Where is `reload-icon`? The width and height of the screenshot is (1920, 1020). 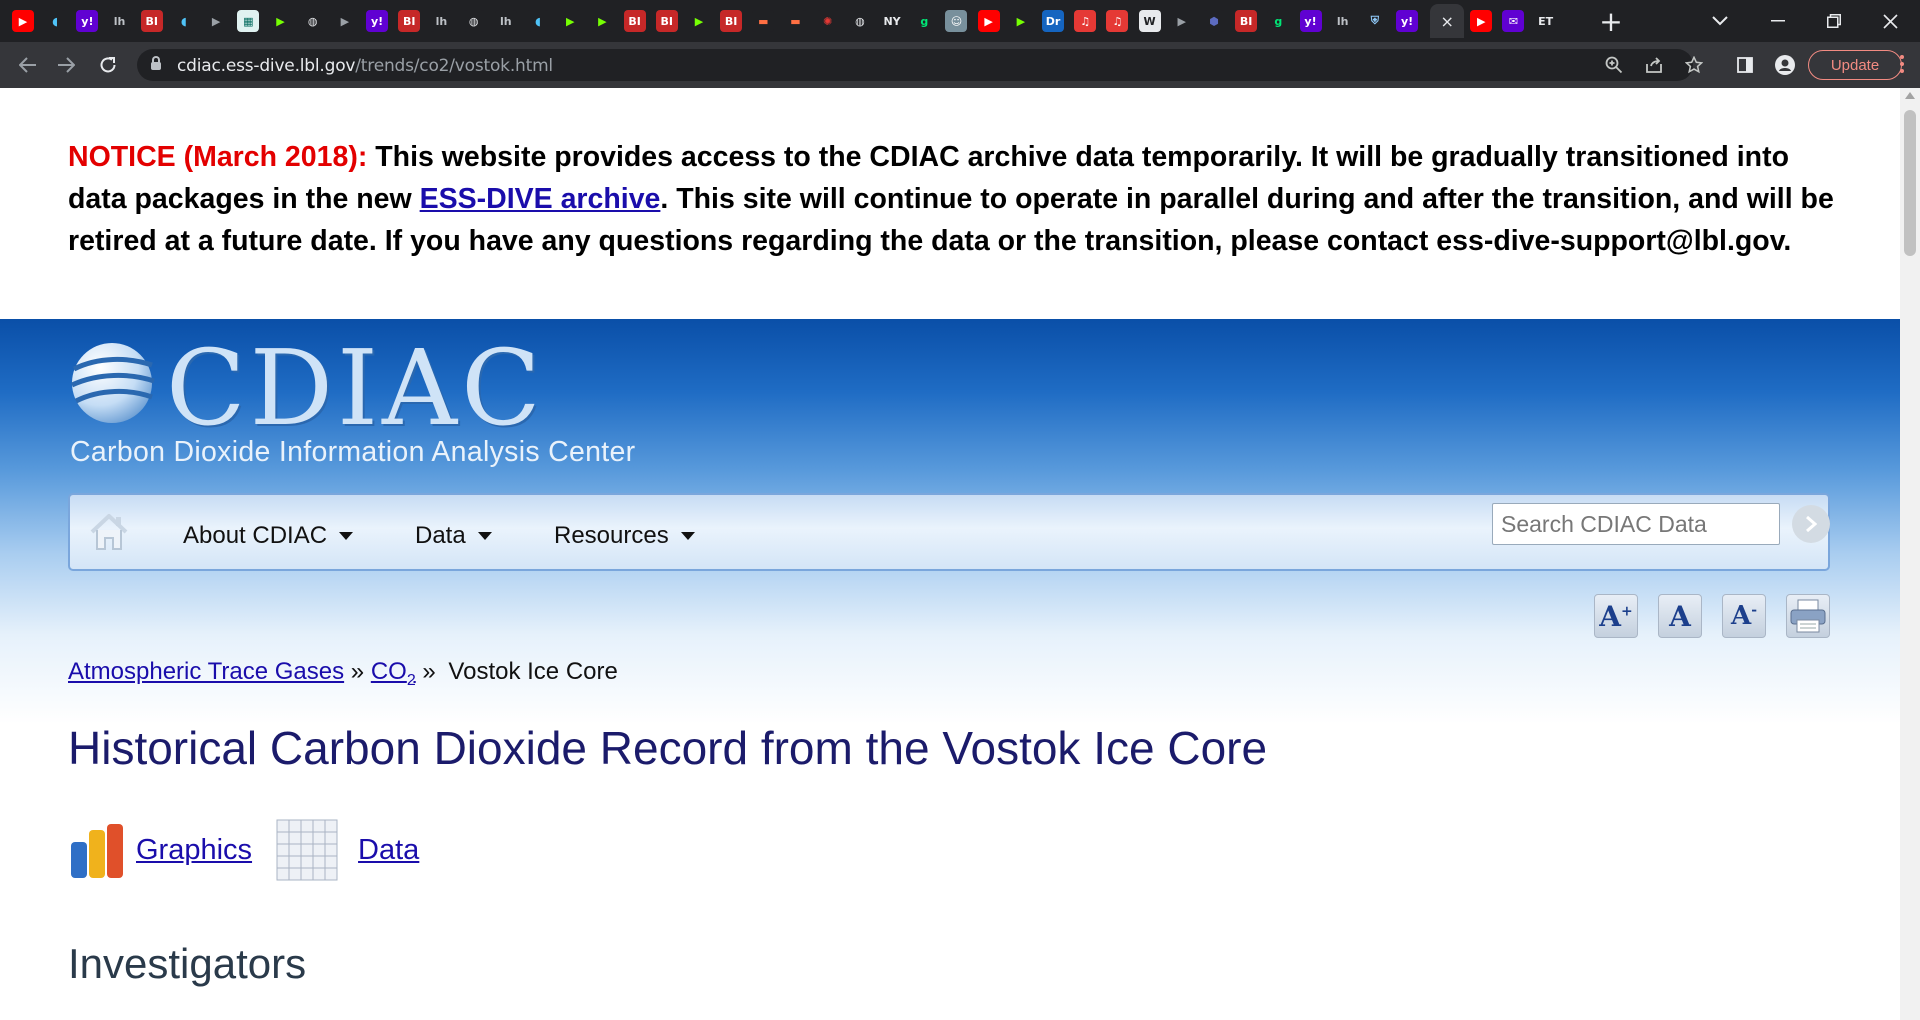
reload-icon is located at coordinates (108, 65).